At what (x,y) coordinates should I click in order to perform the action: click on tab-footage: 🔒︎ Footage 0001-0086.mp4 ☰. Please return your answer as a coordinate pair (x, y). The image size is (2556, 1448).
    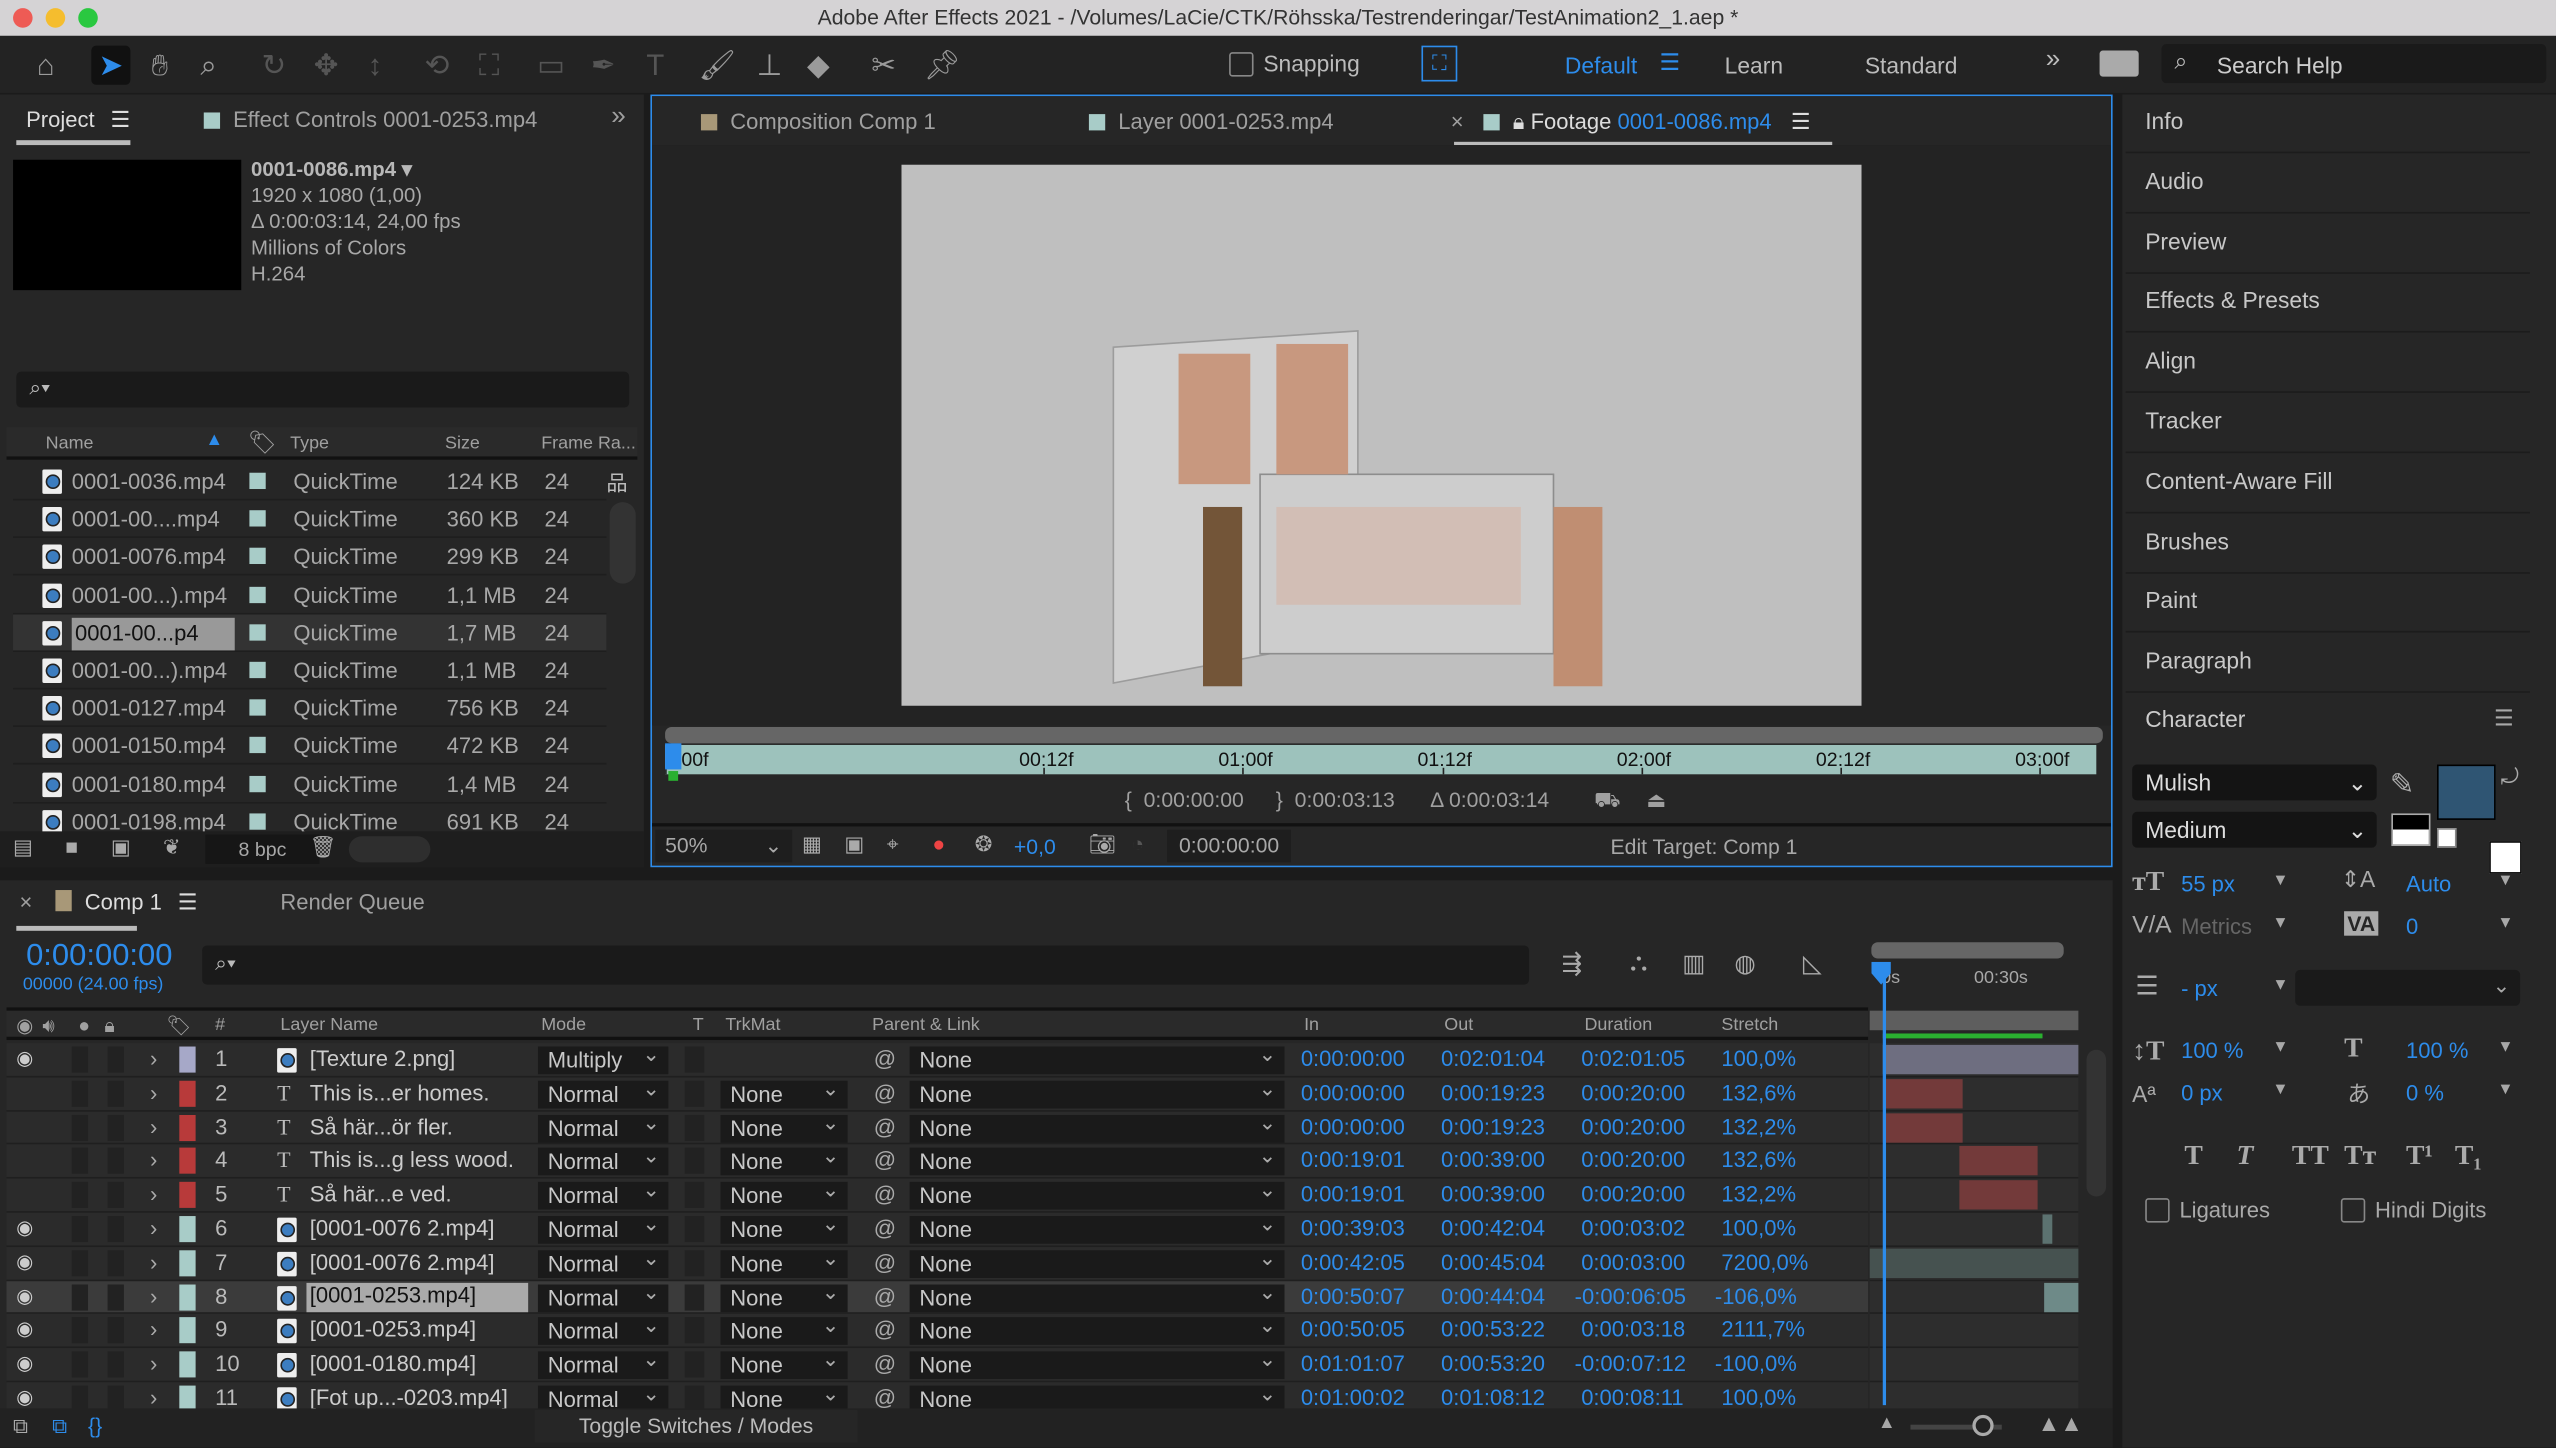
    Looking at the image, I should click on (1647, 122).